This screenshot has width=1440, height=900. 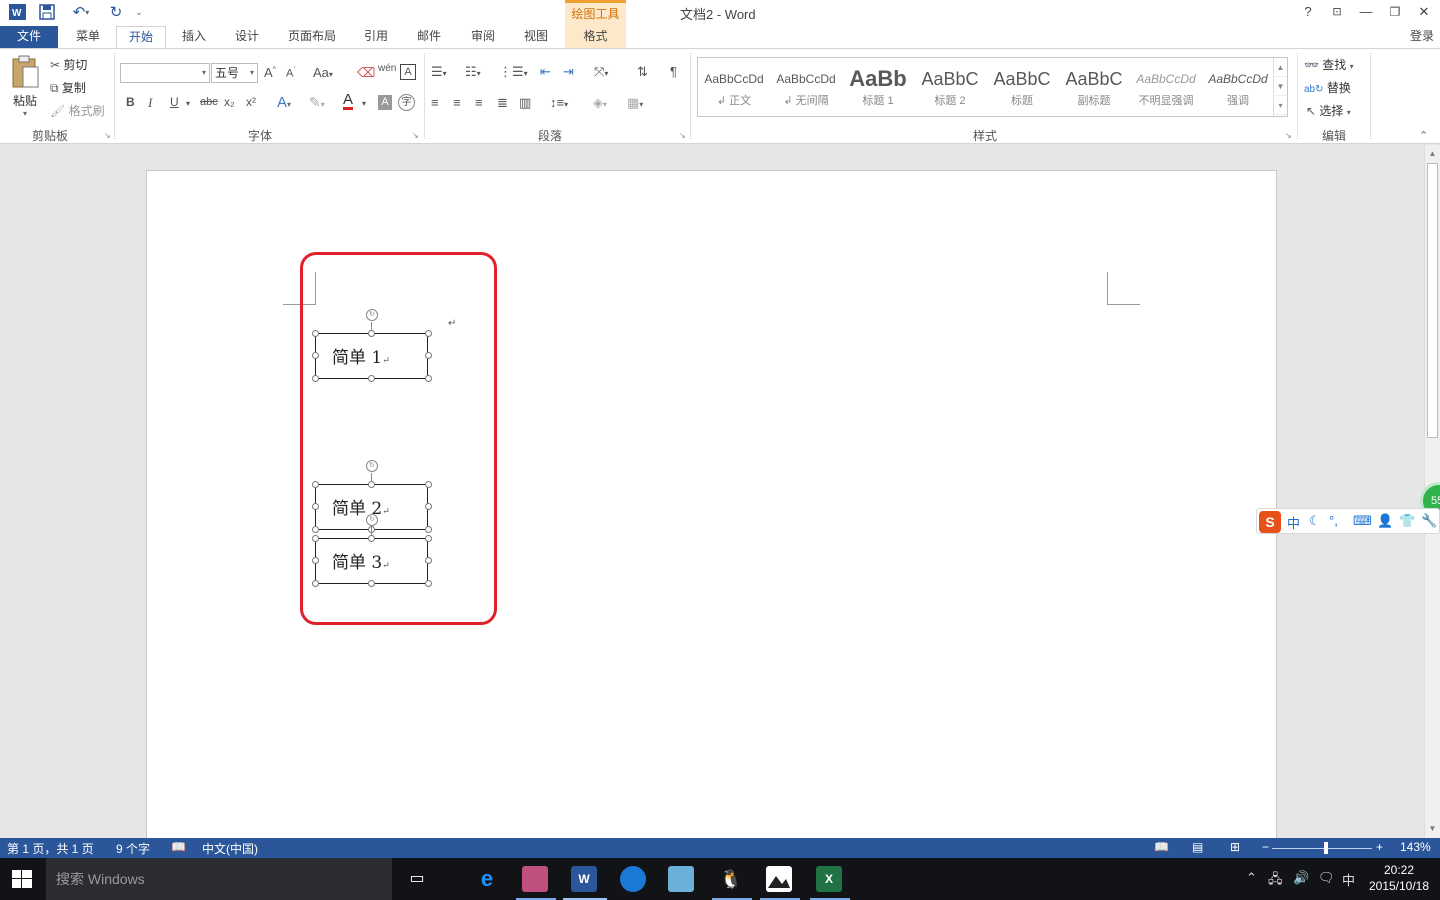 I want to click on styles-launcher-icon: ↘, so click(x=1288, y=135).